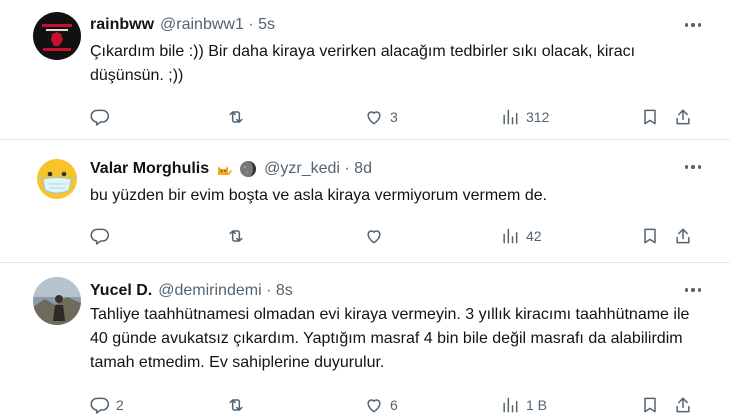 The width and height of the screenshot is (730, 420). I want to click on tweet-actions: 42, so click(396, 236).